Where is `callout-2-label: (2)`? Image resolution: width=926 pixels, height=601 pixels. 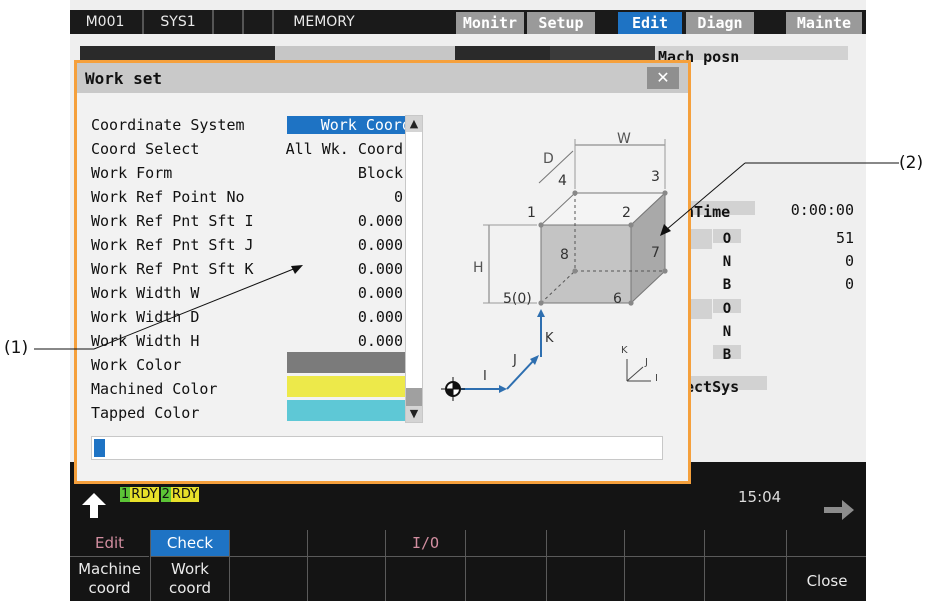
callout-2-label: (2) is located at coordinates (911, 163).